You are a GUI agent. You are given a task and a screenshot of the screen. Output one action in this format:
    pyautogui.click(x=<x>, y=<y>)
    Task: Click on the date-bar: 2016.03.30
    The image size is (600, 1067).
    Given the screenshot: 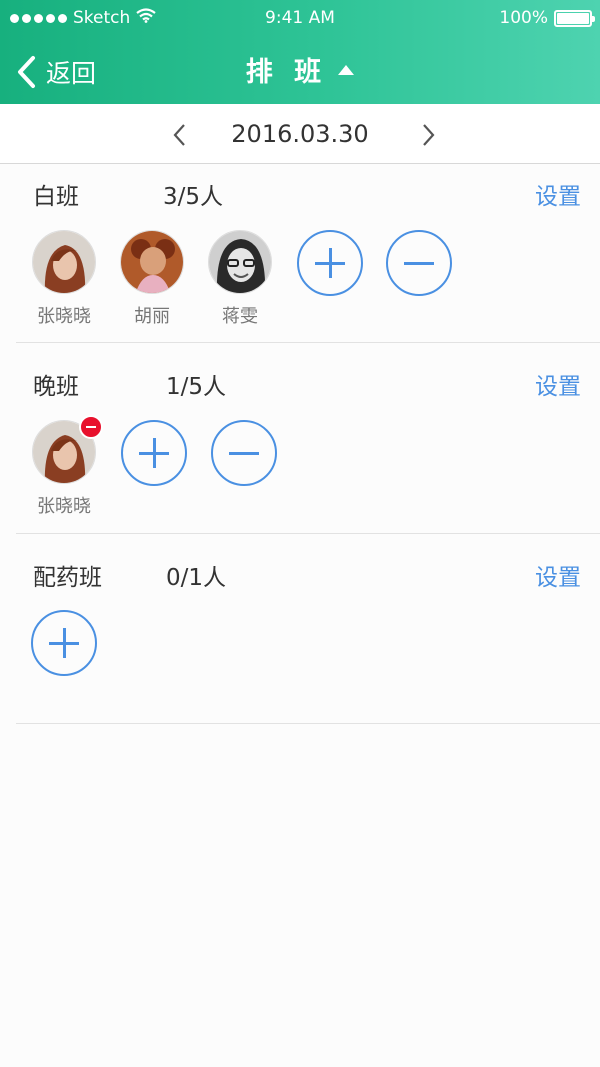 What is the action you would take?
    pyautogui.click(x=300, y=134)
    